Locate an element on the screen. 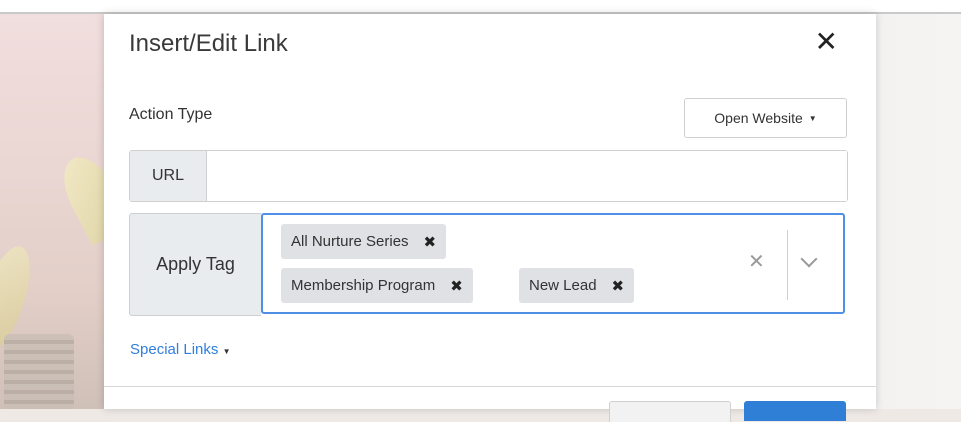 The width and height of the screenshot is (961, 422). url-input is located at coordinates (527, 176).